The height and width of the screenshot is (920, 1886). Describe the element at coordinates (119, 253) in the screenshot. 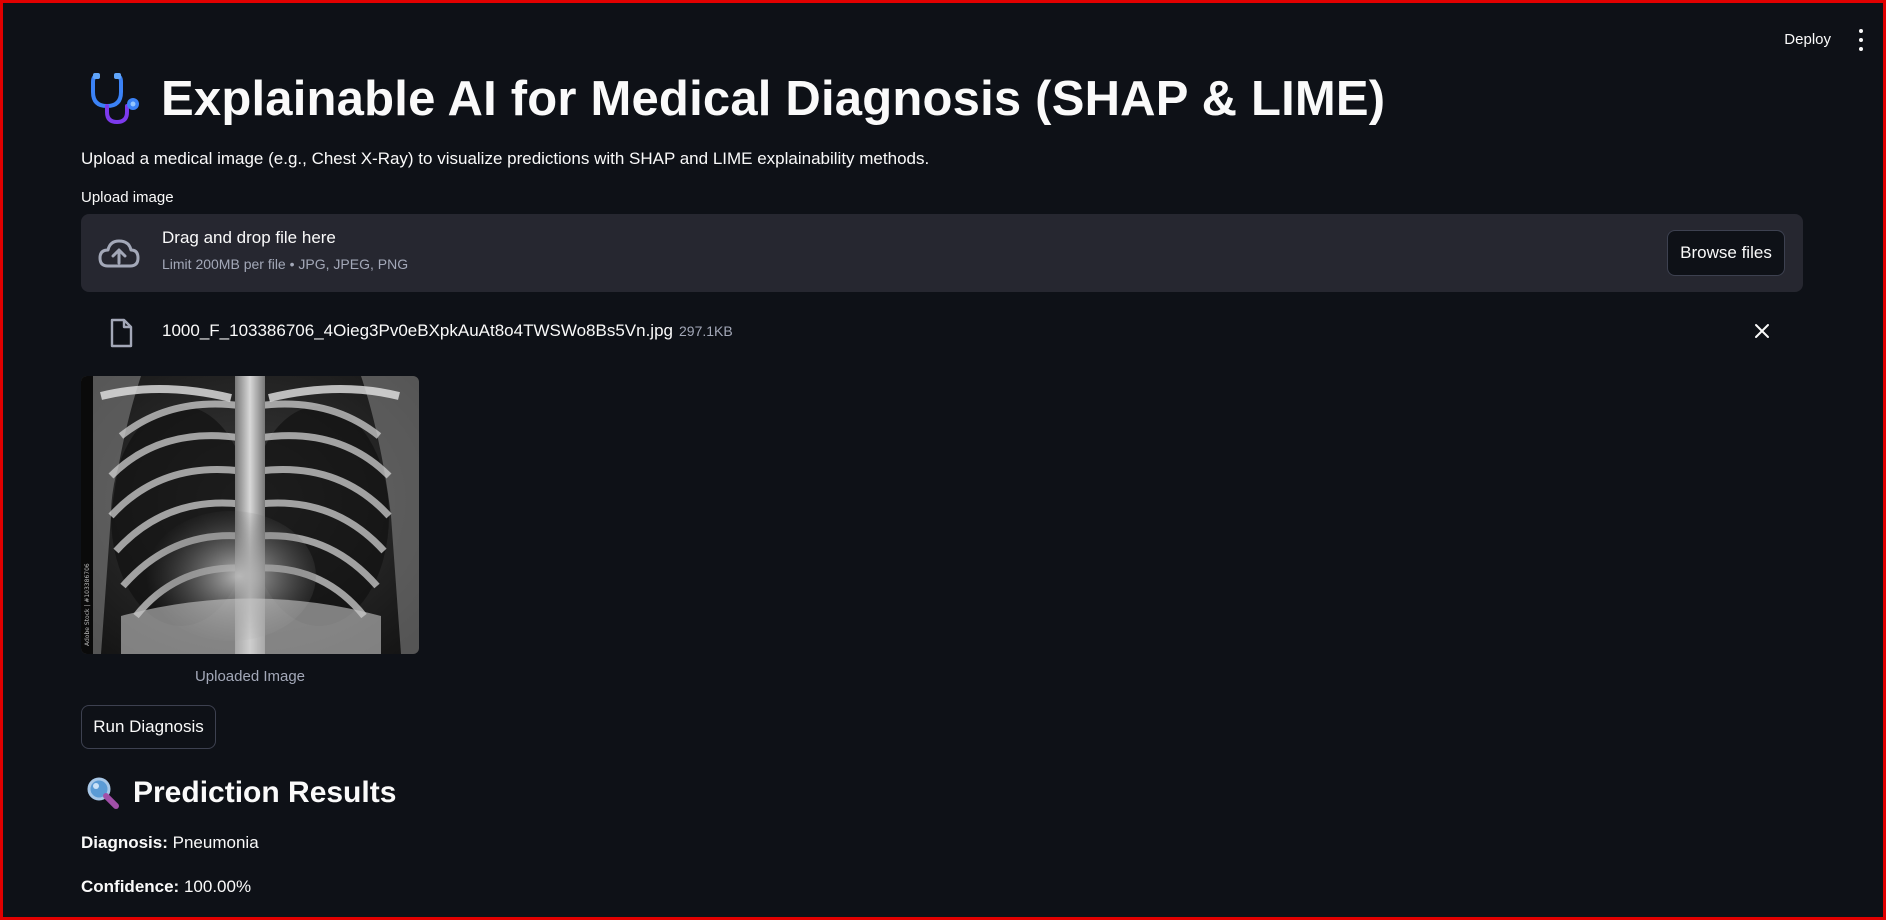

I see `cloud-upload-icon` at that location.